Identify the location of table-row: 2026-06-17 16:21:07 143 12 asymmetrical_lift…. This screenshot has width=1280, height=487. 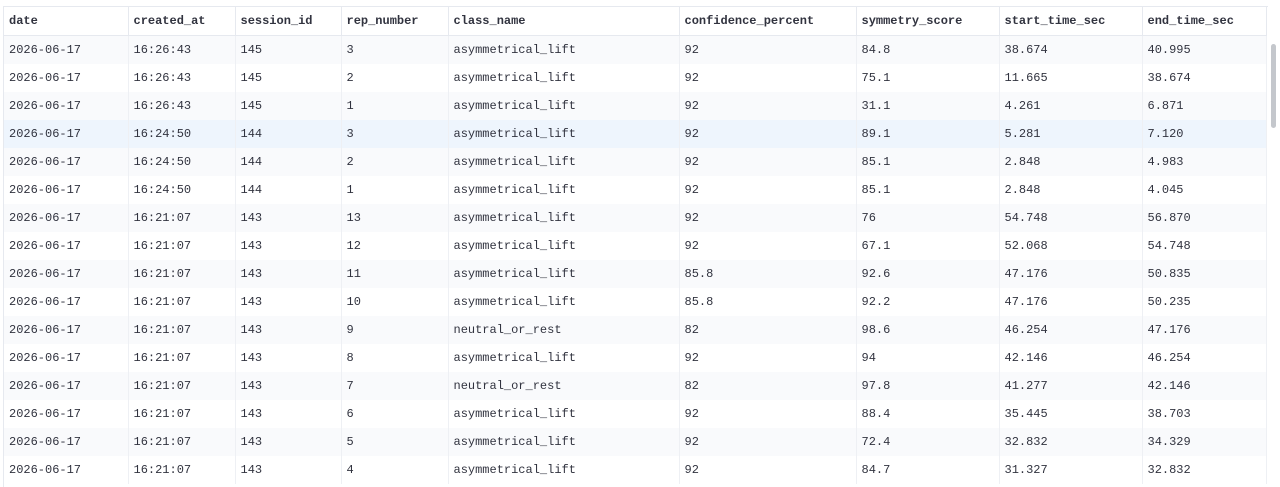
(635, 246).